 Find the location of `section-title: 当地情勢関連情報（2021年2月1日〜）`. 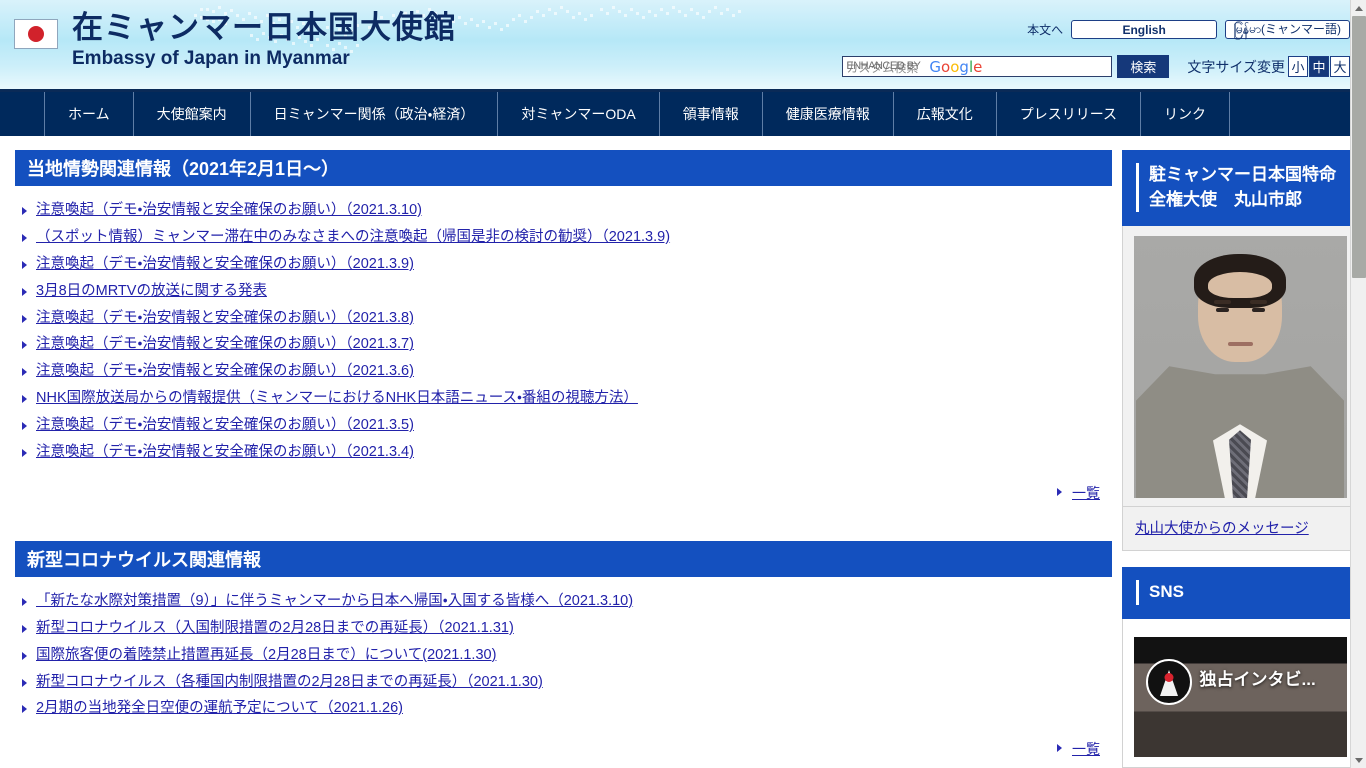

section-title: 当地情勢関連情報（2021年2月1日〜） is located at coordinates (183, 169).